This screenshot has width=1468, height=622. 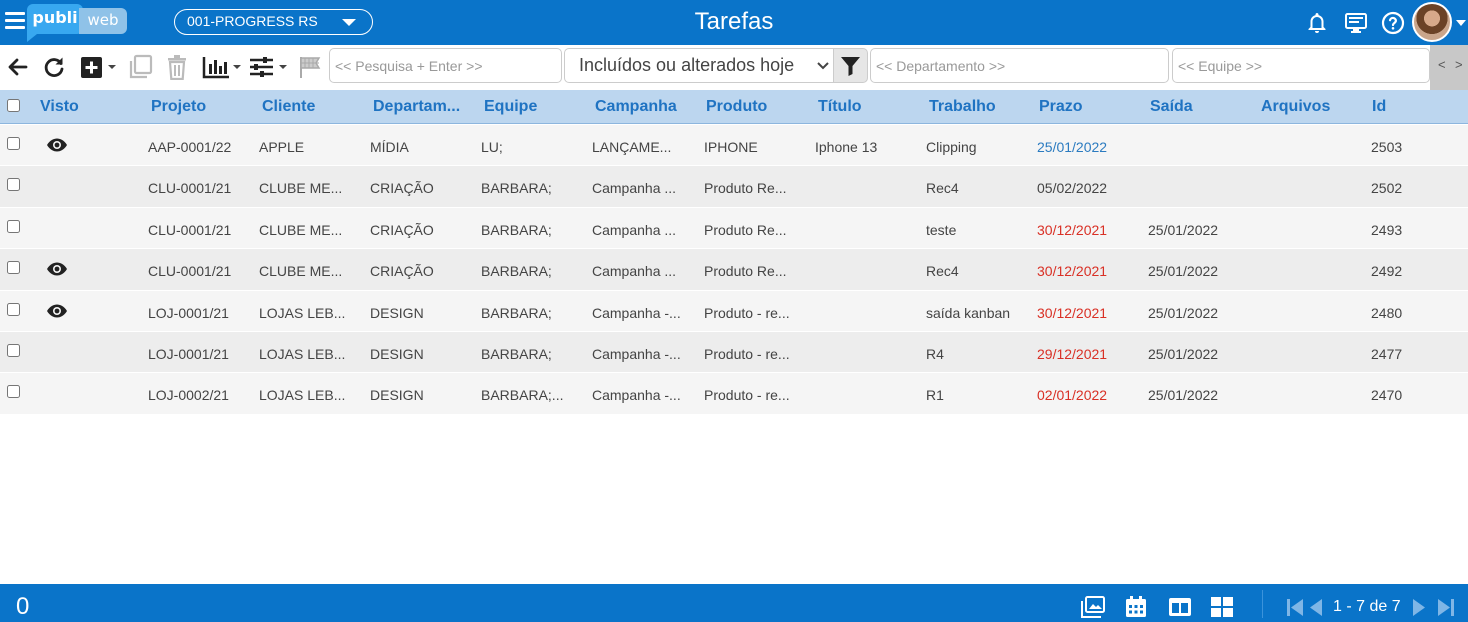 I want to click on period-select: Incluídos ou alterados hoje, so click(x=699, y=65).